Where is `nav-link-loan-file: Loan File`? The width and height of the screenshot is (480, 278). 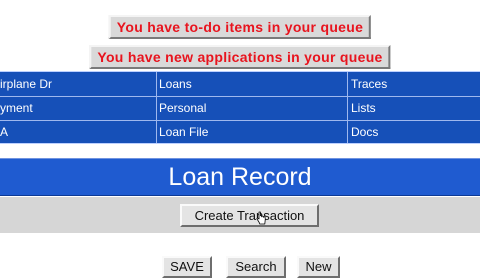 nav-link-loan-file: Loan File is located at coordinates (252, 132).